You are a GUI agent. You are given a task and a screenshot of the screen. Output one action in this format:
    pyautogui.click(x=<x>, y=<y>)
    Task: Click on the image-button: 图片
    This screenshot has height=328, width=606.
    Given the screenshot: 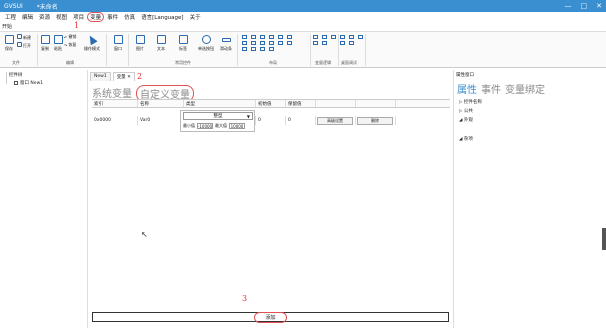 What is the action you would take?
    pyautogui.click(x=140, y=43)
    